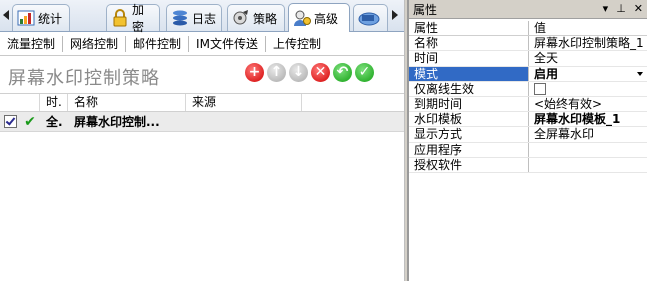 This screenshot has height=281, width=647. I want to click on row-checkbox, so click(10, 121).